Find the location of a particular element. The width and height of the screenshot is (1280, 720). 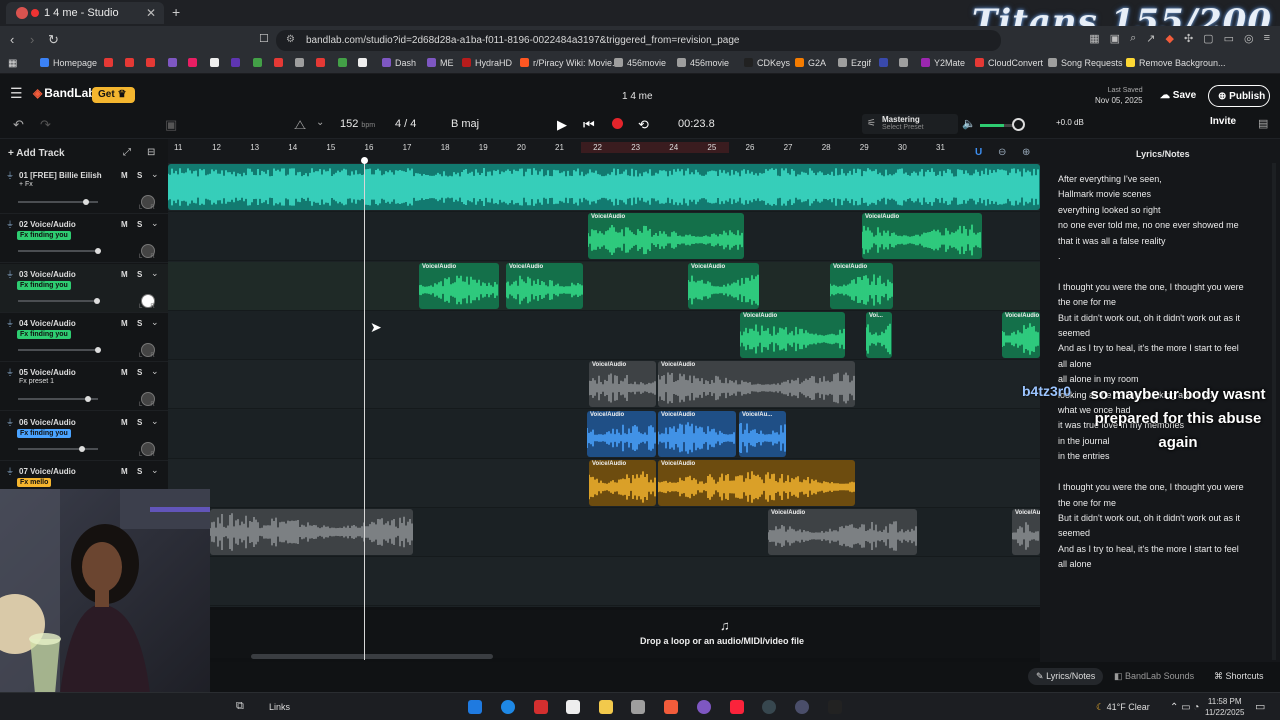

playhead-handle is located at coordinates (364, 160).